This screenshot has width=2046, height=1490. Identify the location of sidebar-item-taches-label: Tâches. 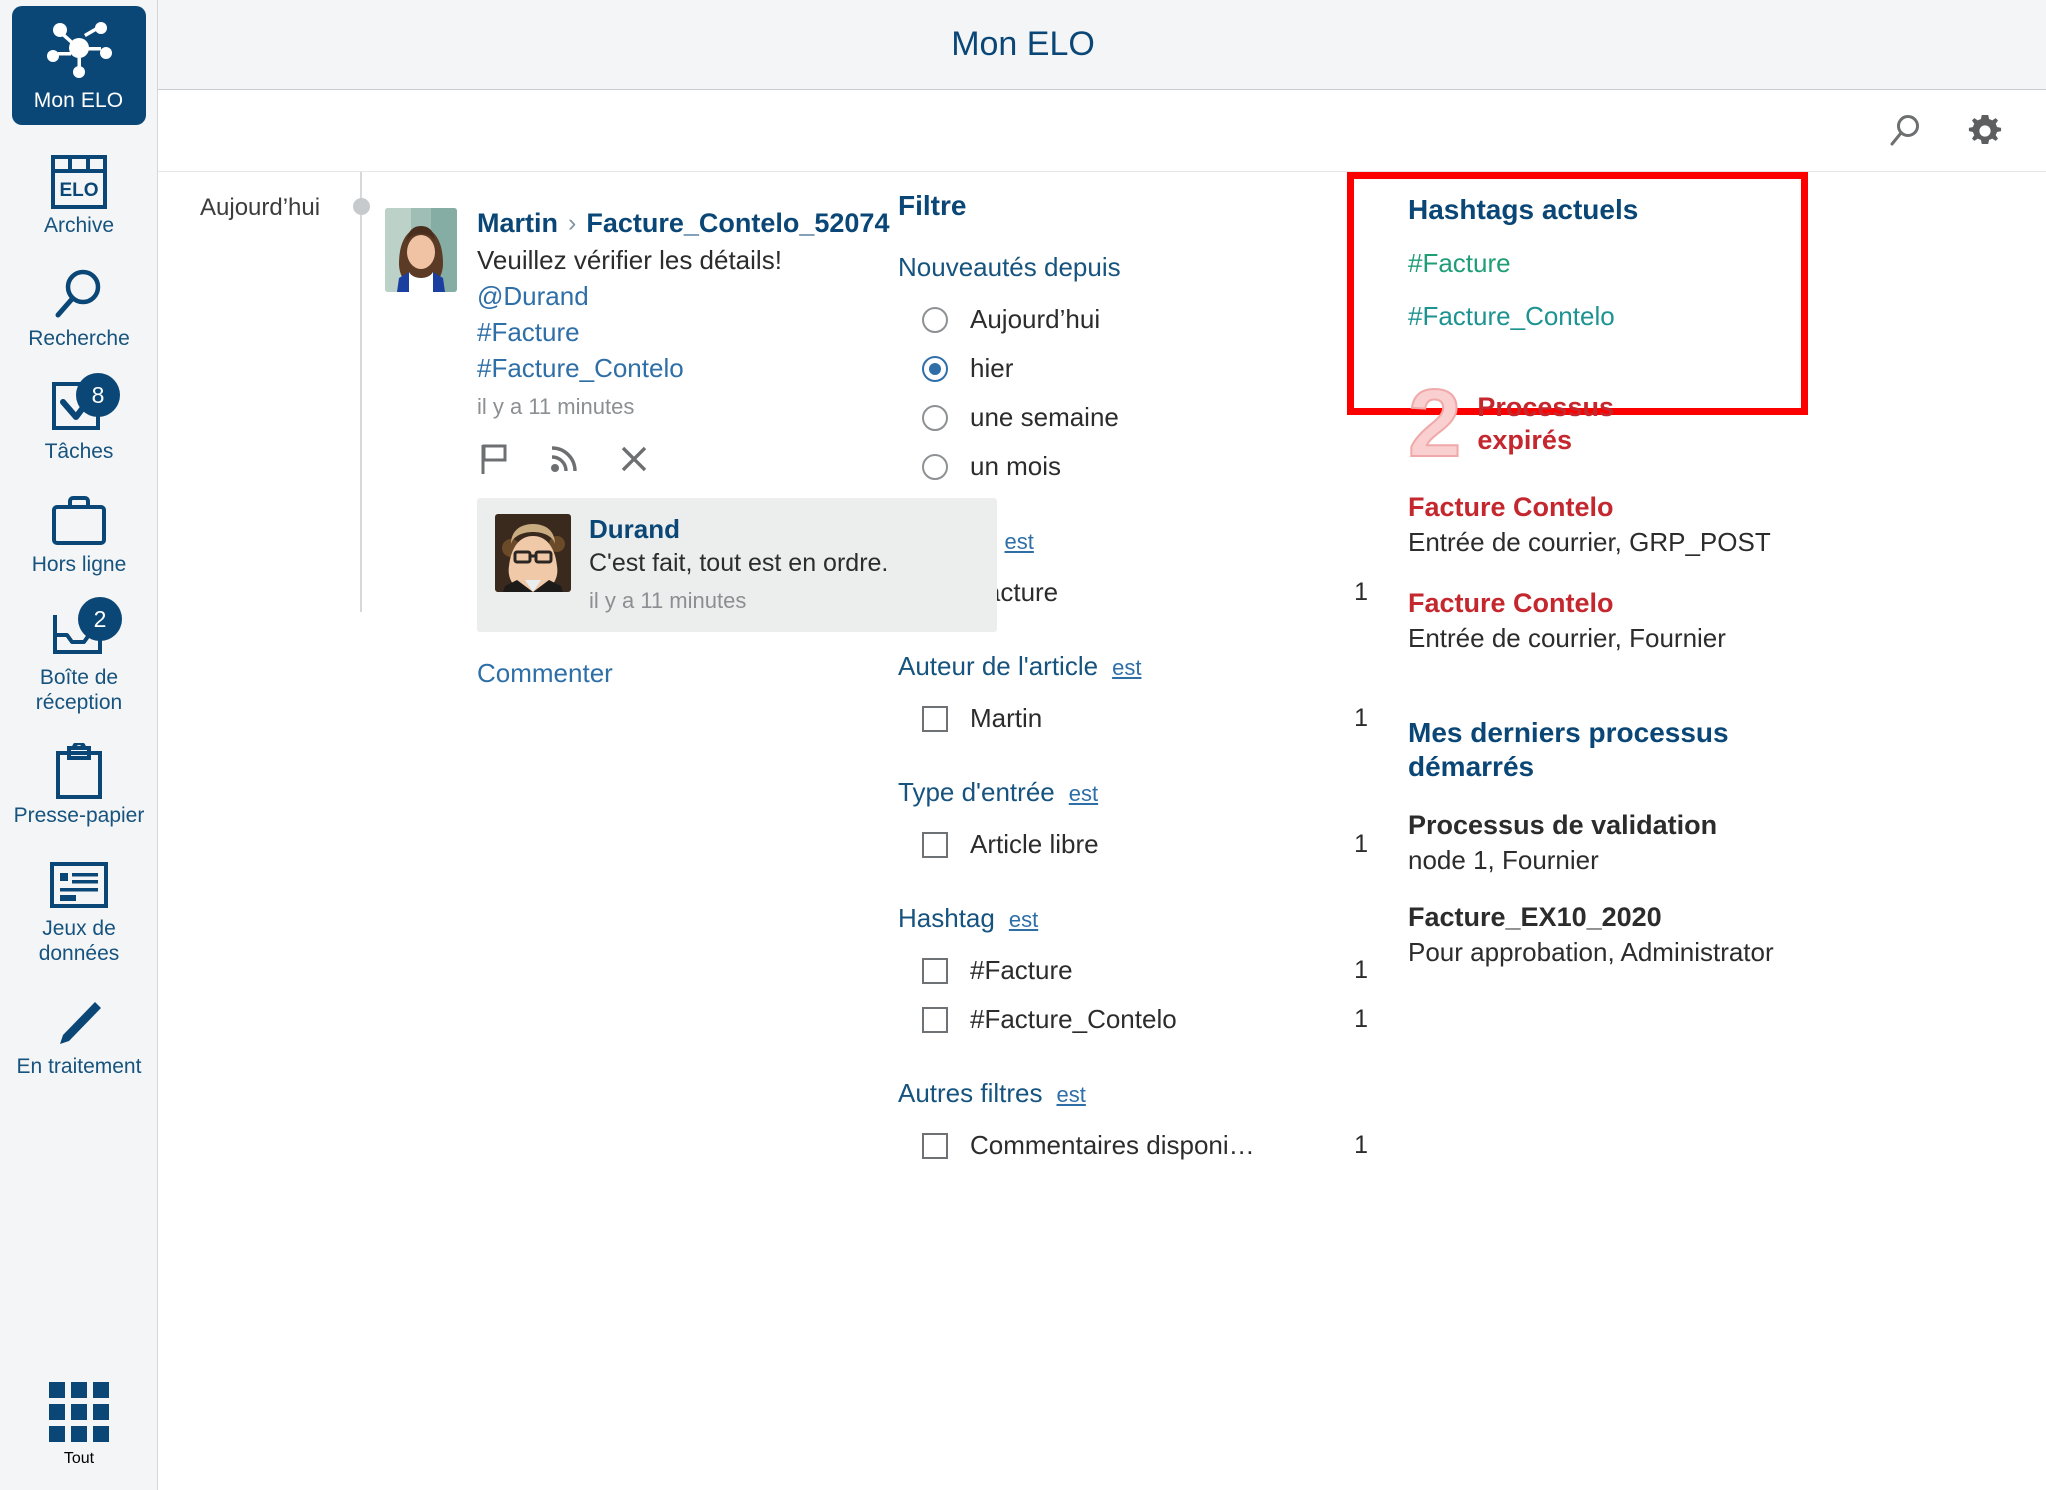
(79, 451).